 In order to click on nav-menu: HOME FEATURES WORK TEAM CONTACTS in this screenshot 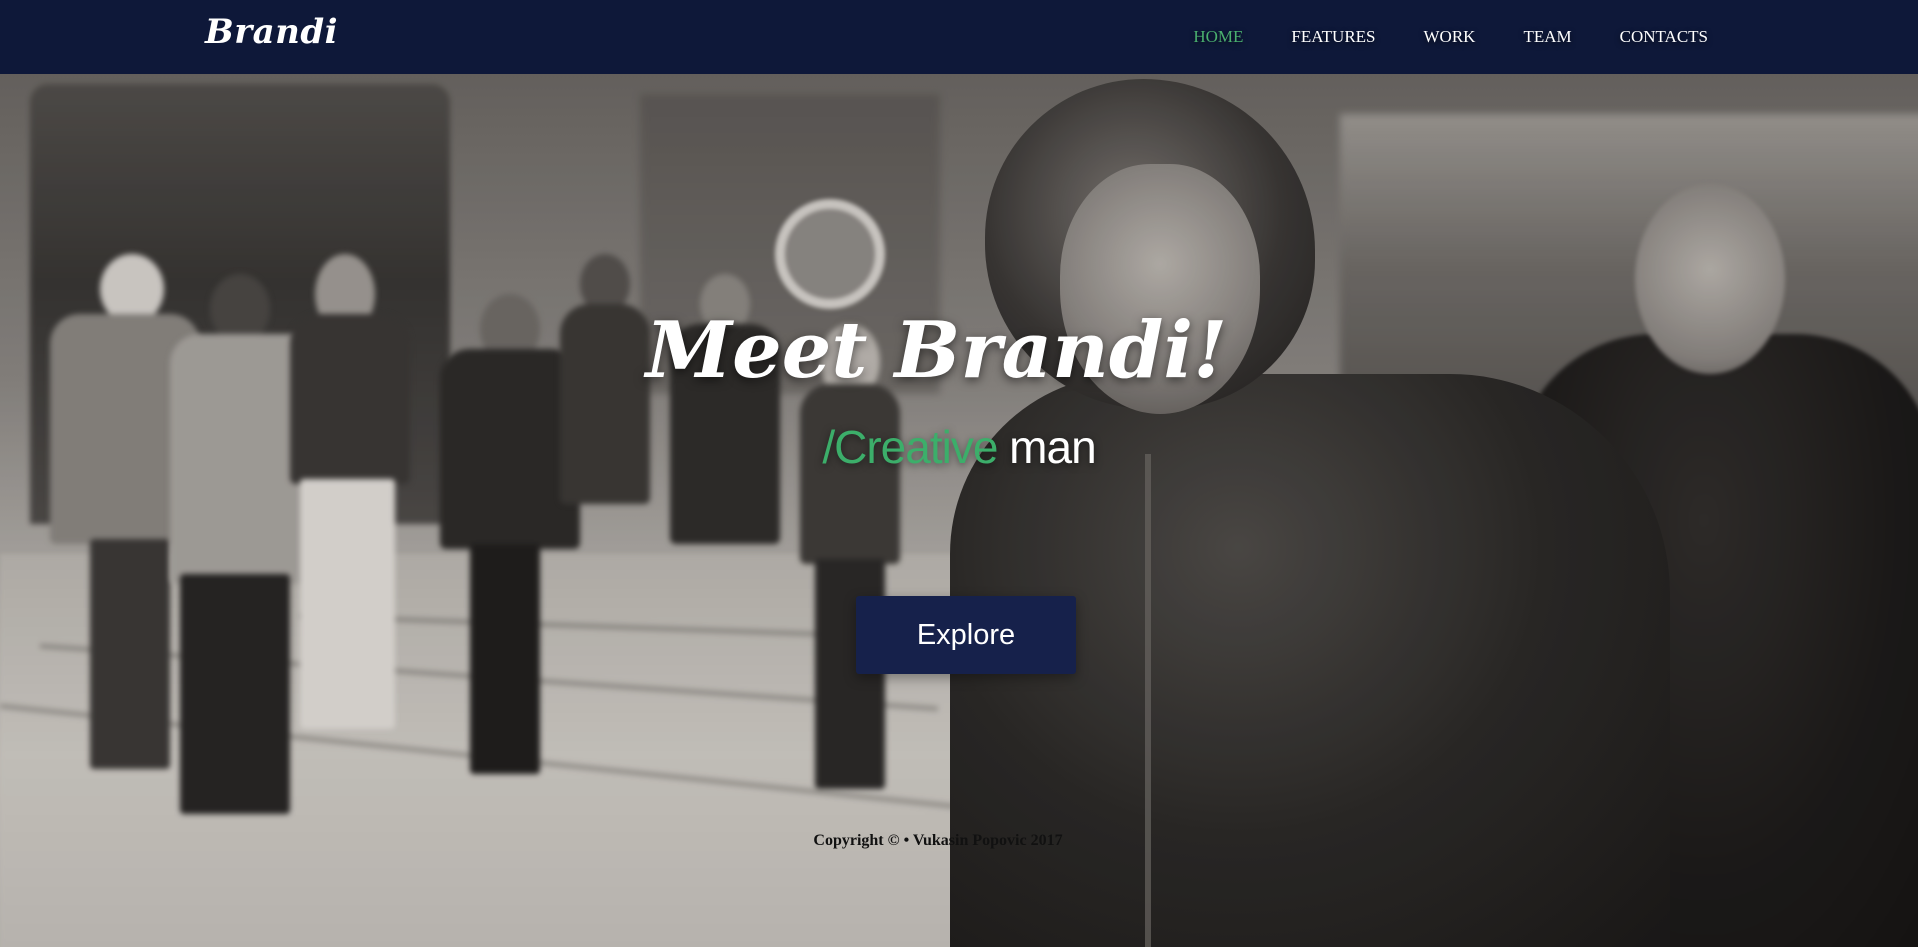, I will do `click(1426, 37)`.